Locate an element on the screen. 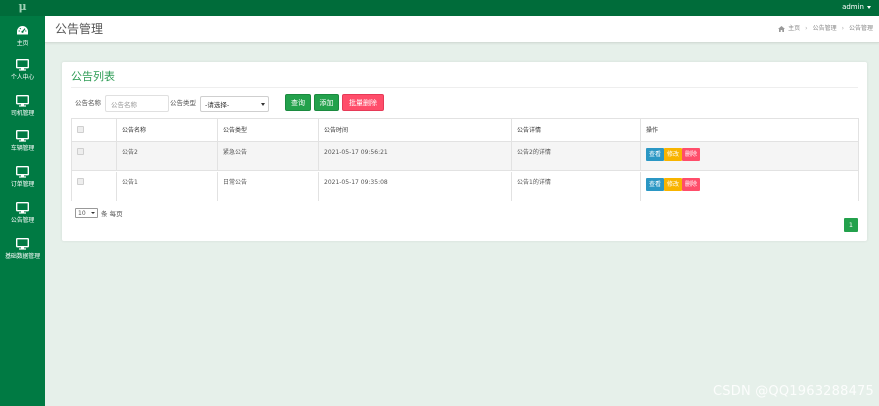 Image resolution: width=879 pixels, height=406 pixels. sidebar-item-label: 车辆管理 is located at coordinates (22, 148).